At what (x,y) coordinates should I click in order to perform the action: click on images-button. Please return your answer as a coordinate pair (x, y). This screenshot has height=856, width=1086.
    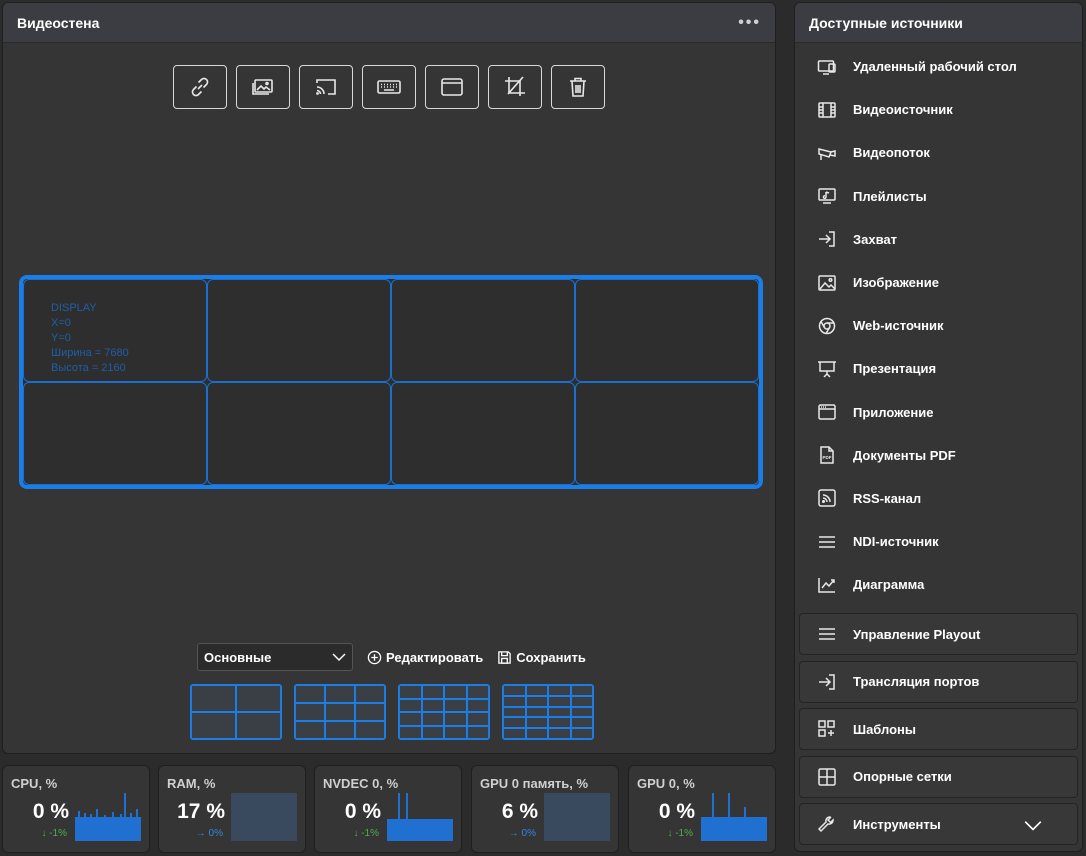
    Looking at the image, I should click on (263, 87).